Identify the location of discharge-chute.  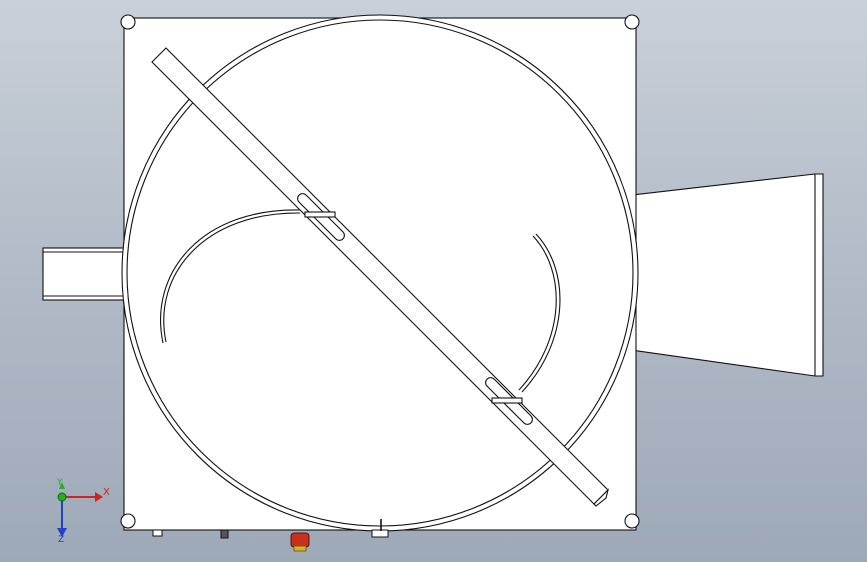
(723, 275).